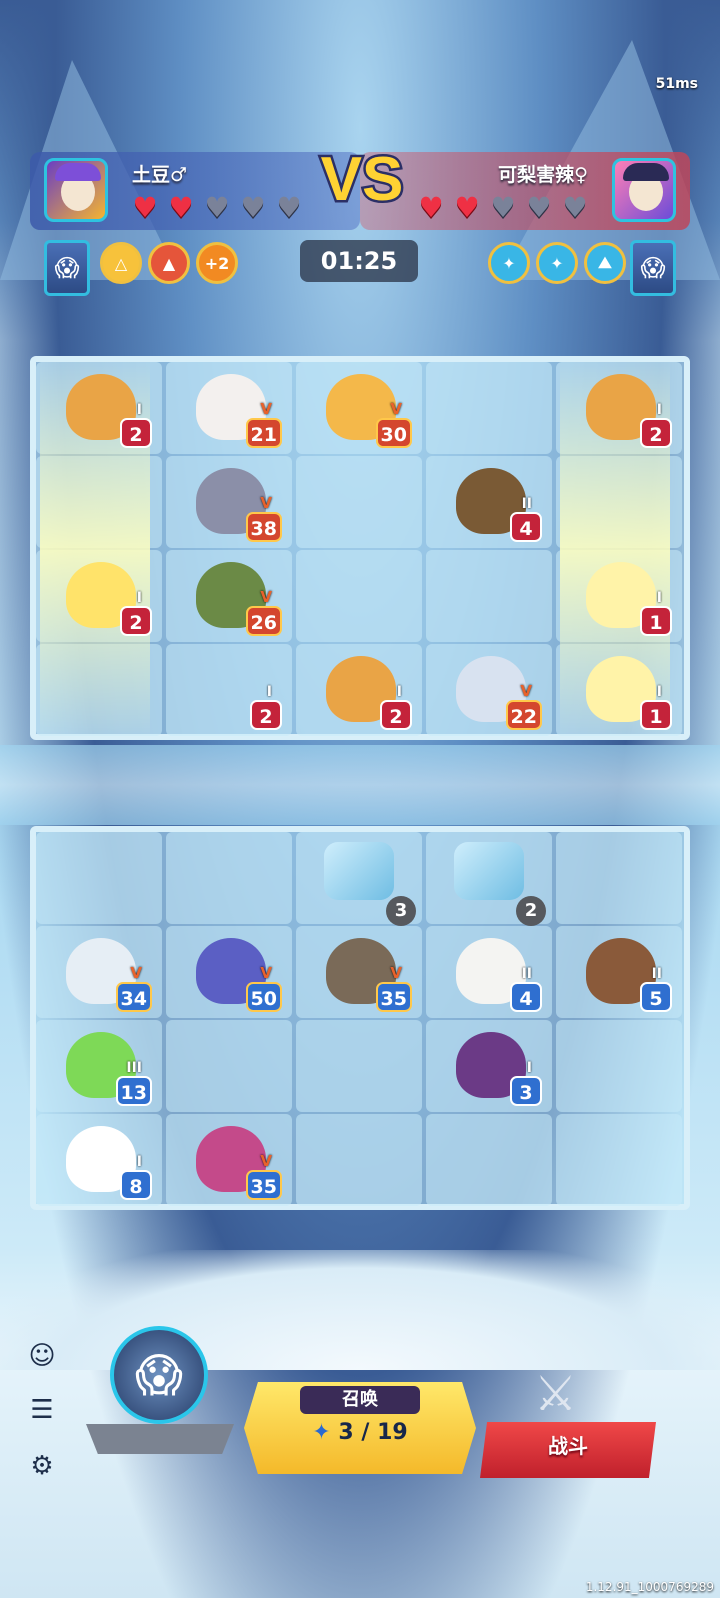 The height and width of the screenshot is (1598, 720). Describe the element at coordinates (676, 84) in the screenshot. I see `ping-display: 51ms` at that location.